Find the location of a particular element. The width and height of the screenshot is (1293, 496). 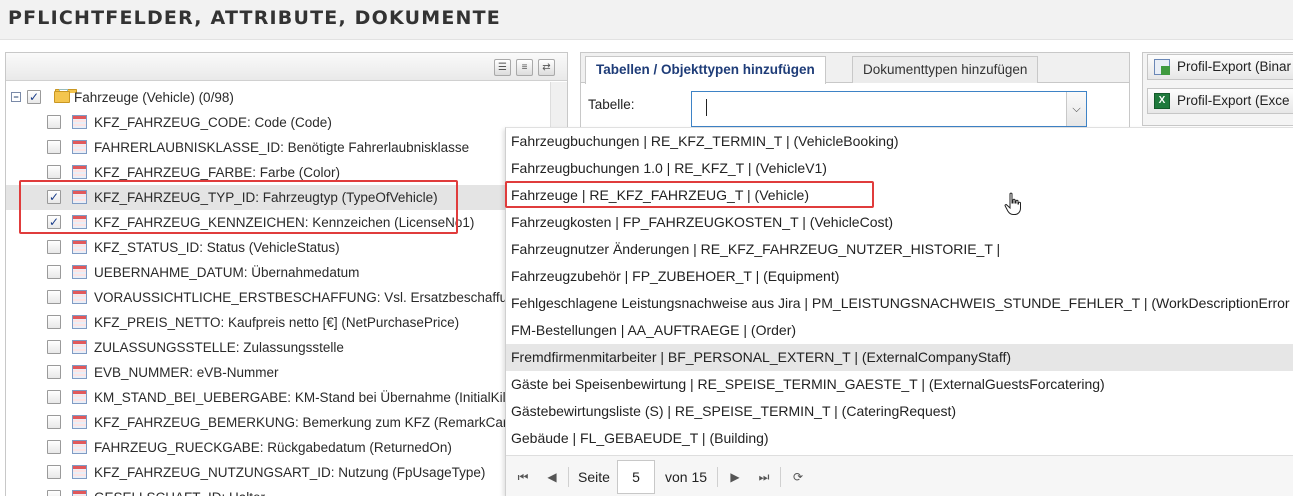

tree-field-row: KFZ_STATUS_ID: Status (VehicleStatus) is located at coordinates (278, 247).